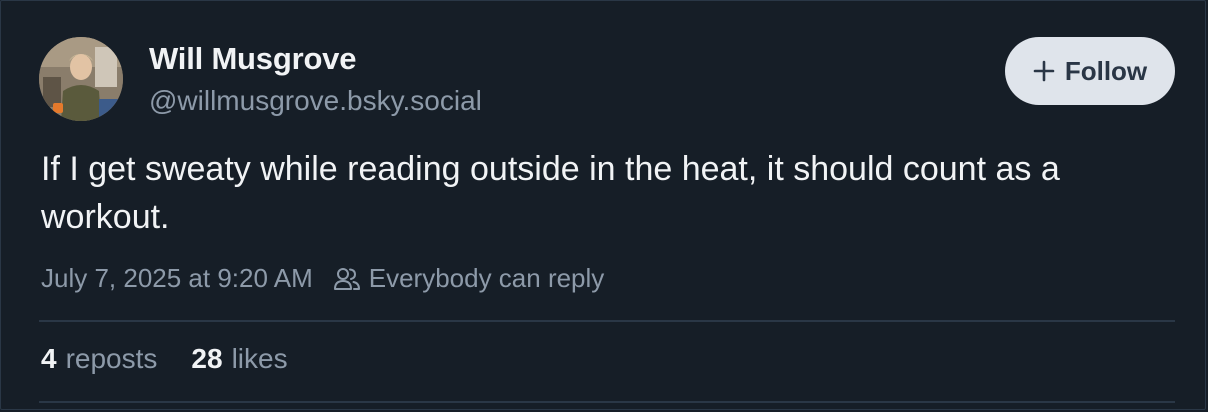  What do you see at coordinates (259, 358) in the screenshot?
I see `likes-label: likes` at bounding box center [259, 358].